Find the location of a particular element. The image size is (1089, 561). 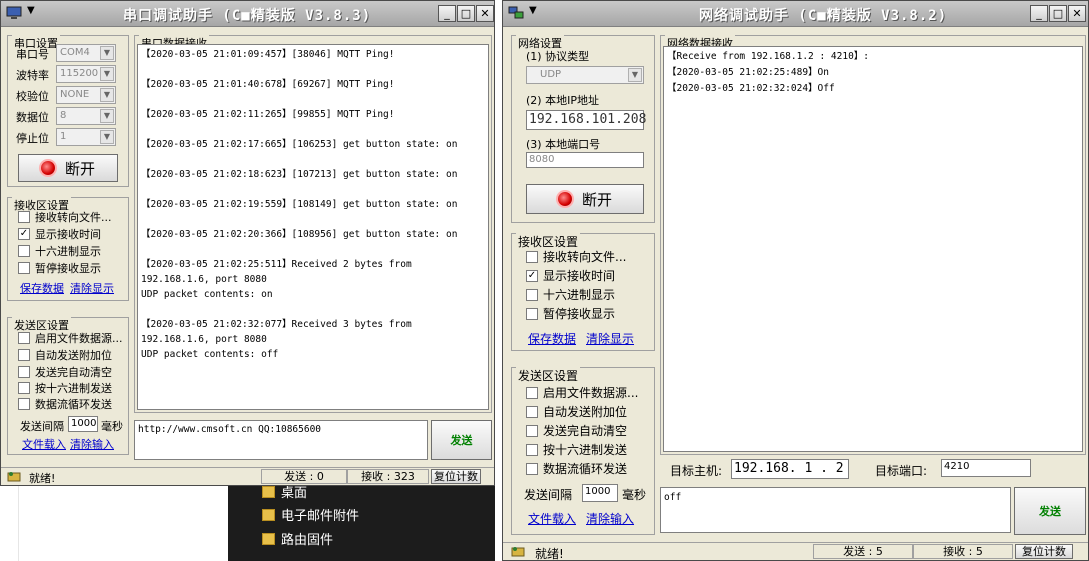

port-select: COM4 ▼ is located at coordinates (86, 53).